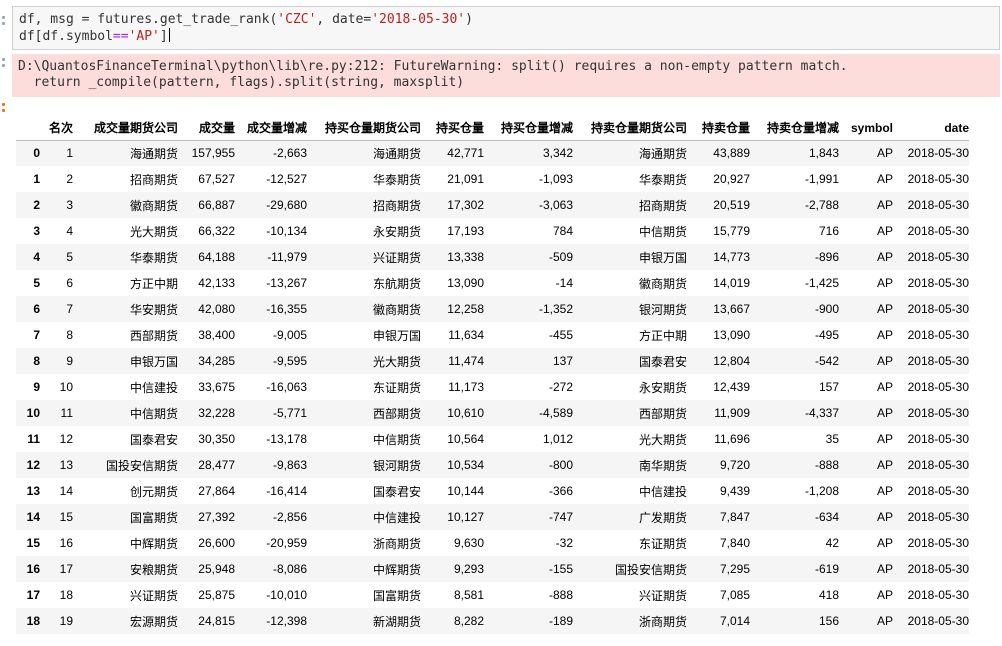 The image size is (1002, 646). I want to click on prompt-marker, so click(3, 17).